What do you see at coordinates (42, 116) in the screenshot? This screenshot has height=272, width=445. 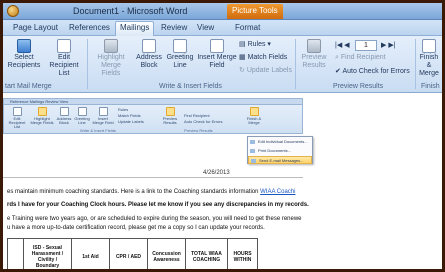 I see `inset-highlight: Highlight Merge Fields` at bounding box center [42, 116].